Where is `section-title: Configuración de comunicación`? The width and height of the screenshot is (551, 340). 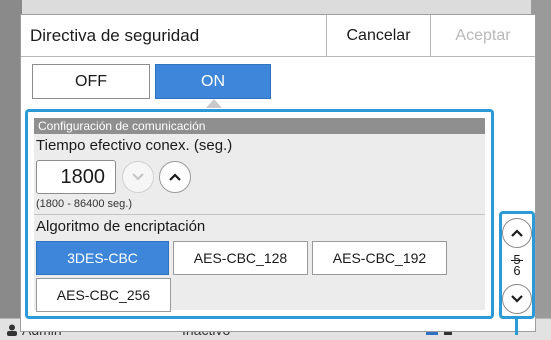 section-title: Configuración de comunicación is located at coordinates (259, 126).